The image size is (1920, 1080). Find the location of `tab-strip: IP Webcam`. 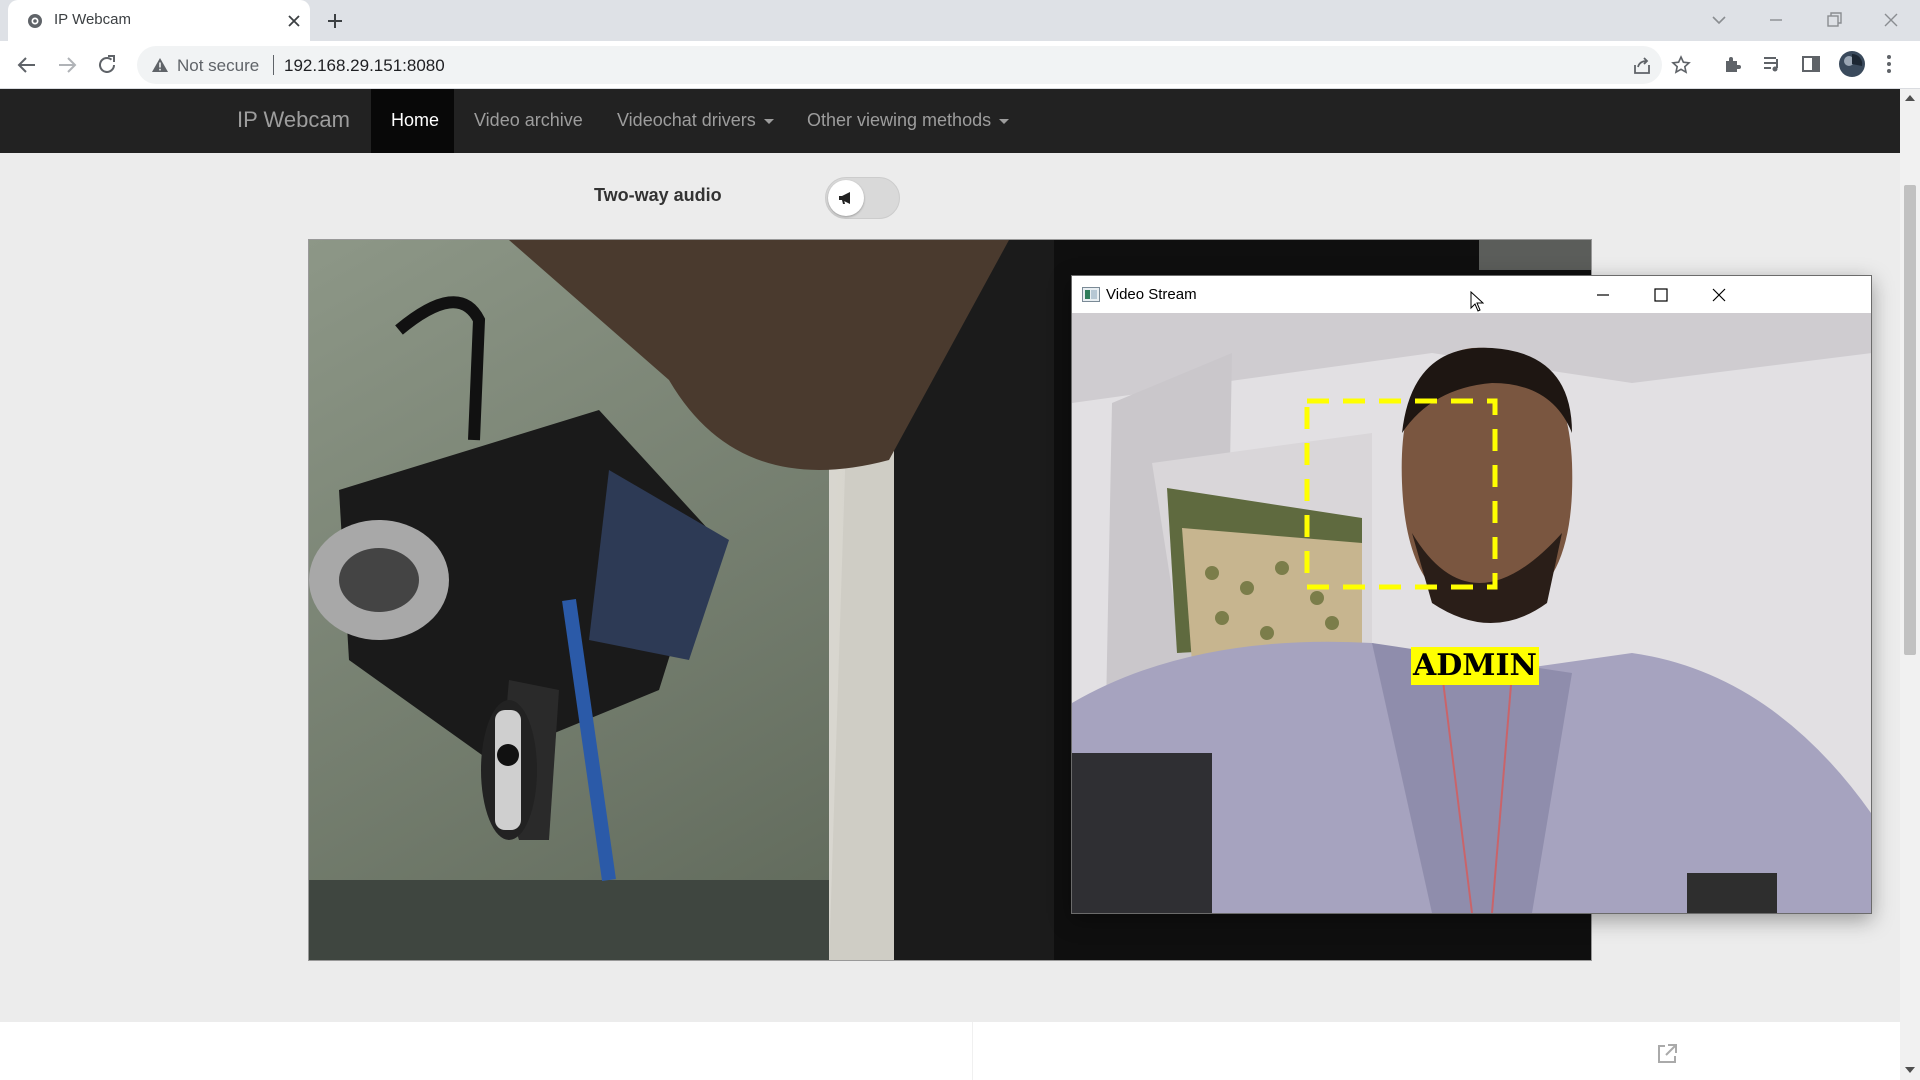

tab-strip: IP Webcam is located at coordinates (960, 20).